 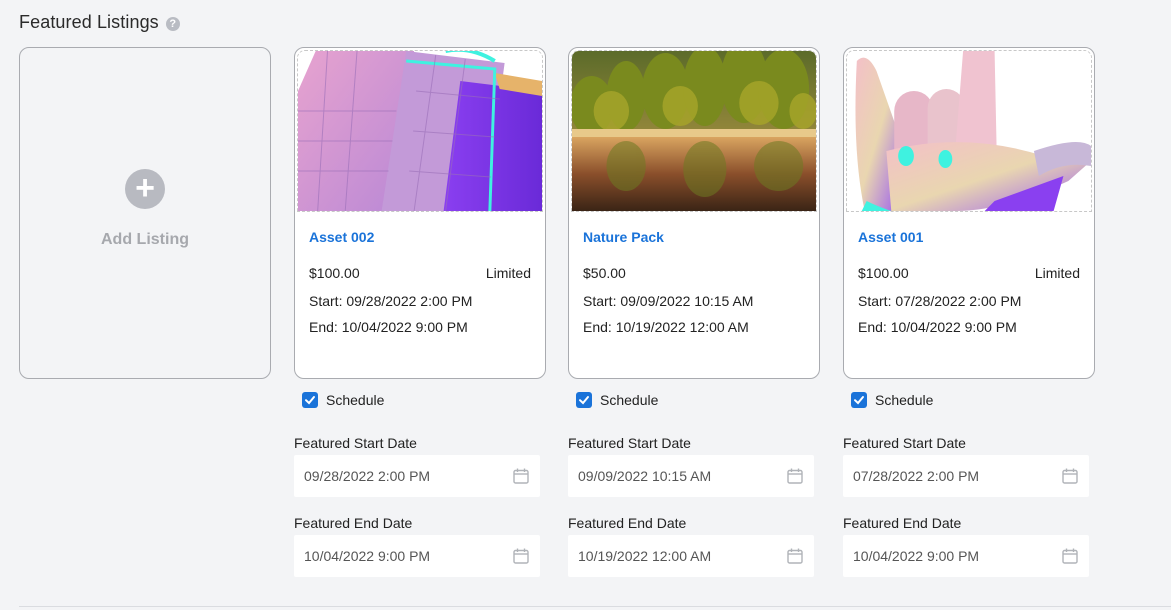 I want to click on featured-end-input: 10/19/2022 12:00 AM, so click(x=691, y=556).